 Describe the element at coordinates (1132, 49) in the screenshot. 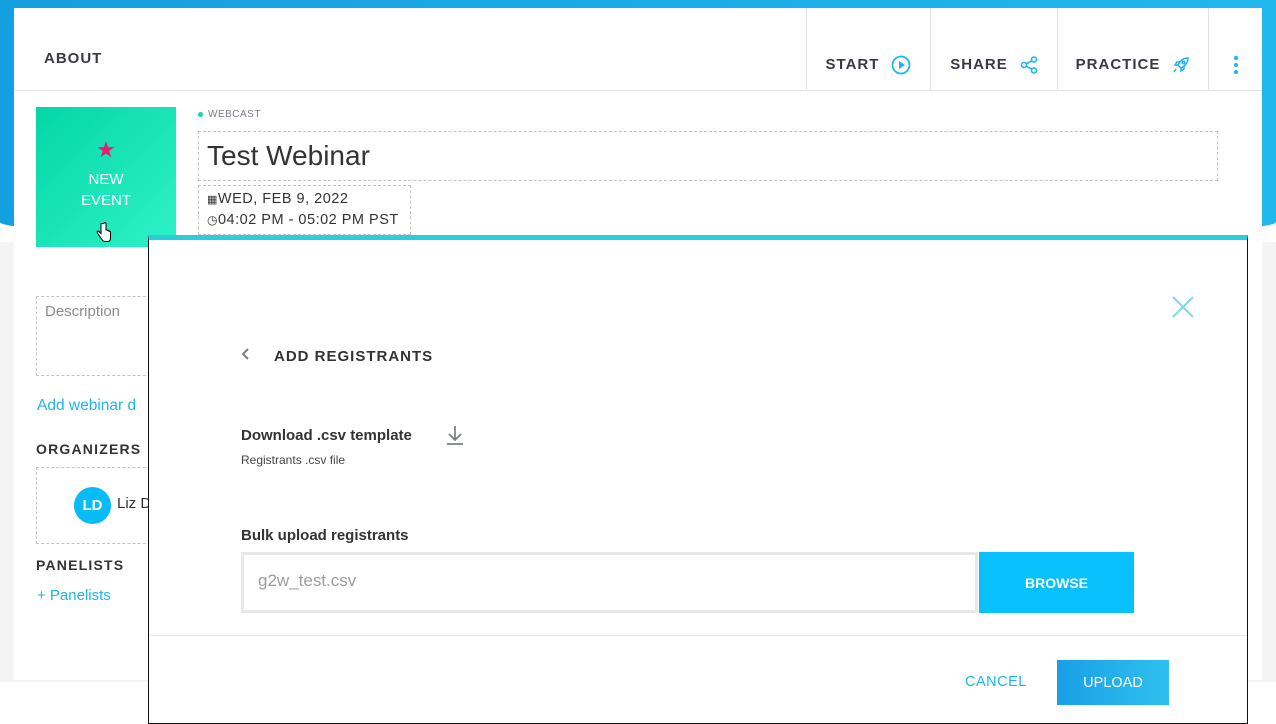

I see `practice-button: PRACTICE` at that location.